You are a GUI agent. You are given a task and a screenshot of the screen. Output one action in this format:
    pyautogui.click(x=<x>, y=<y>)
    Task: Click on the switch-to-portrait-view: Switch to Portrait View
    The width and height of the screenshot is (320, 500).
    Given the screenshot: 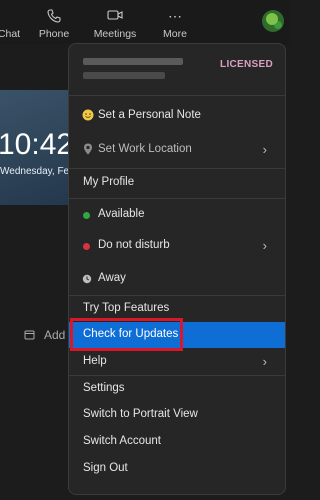 What is the action you would take?
    pyautogui.click(x=177, y=415)
    